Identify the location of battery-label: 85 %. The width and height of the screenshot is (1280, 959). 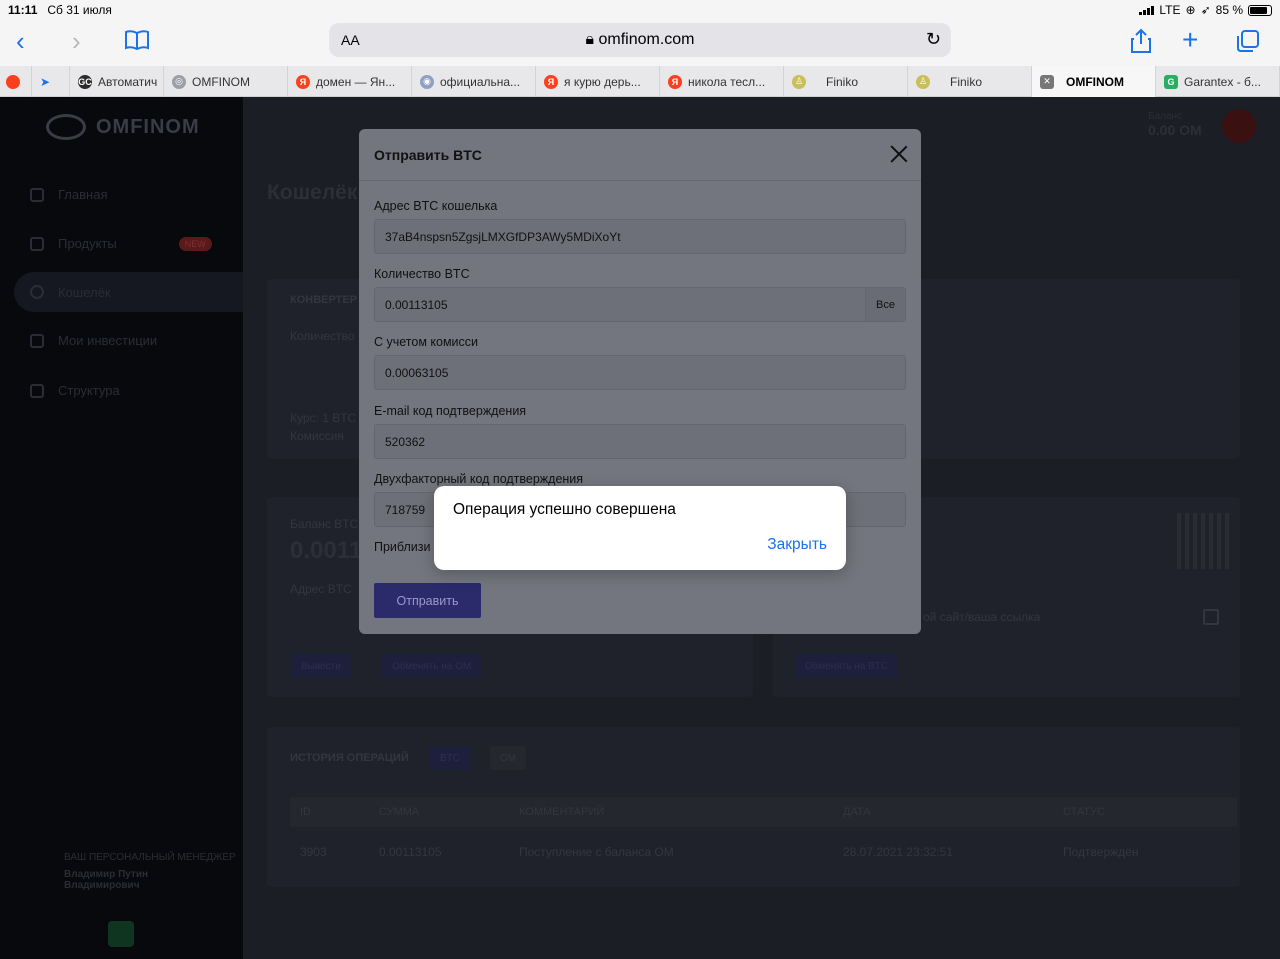
(1229, 10).